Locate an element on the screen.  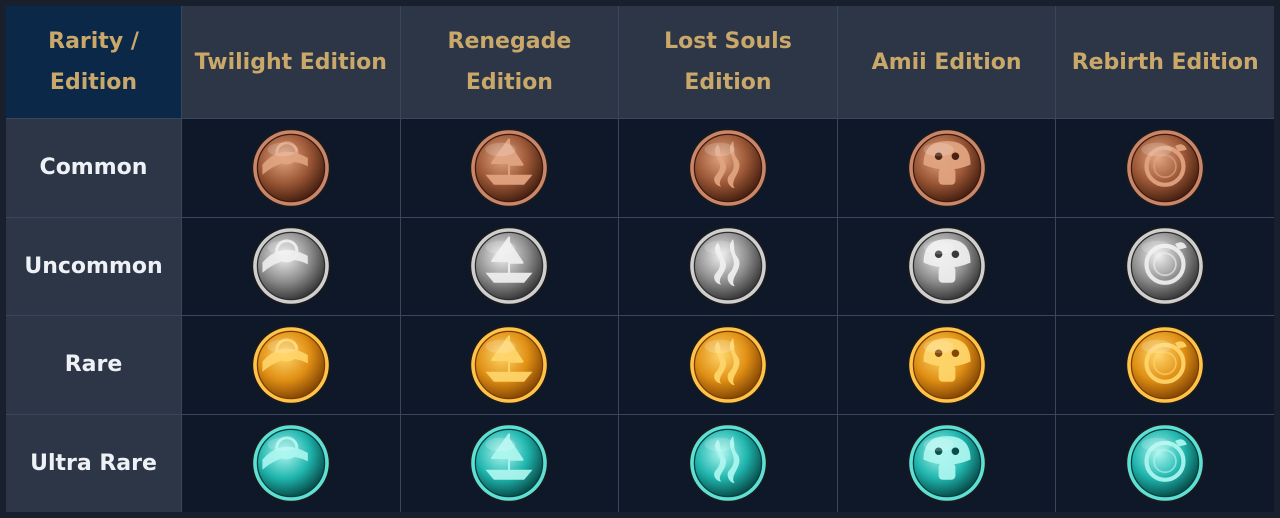
edition-header-label: Rebirth Edition is located at coordinates (1165, 62).